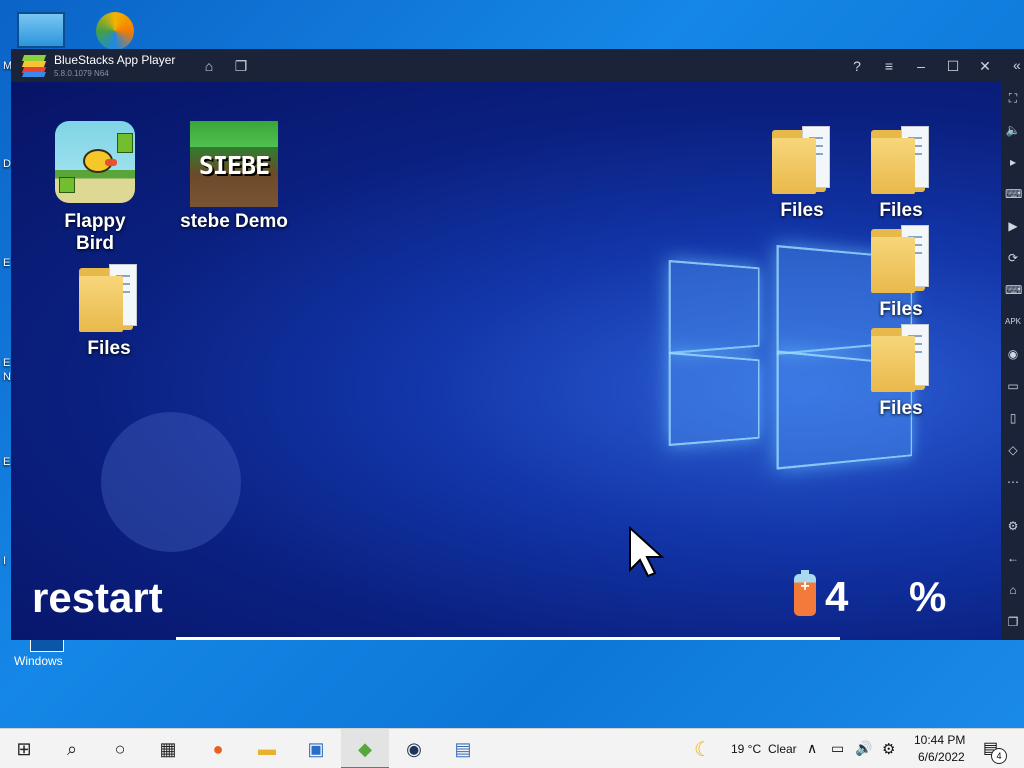  I want to click on folder-icon: ▭, so click(1013, 386).